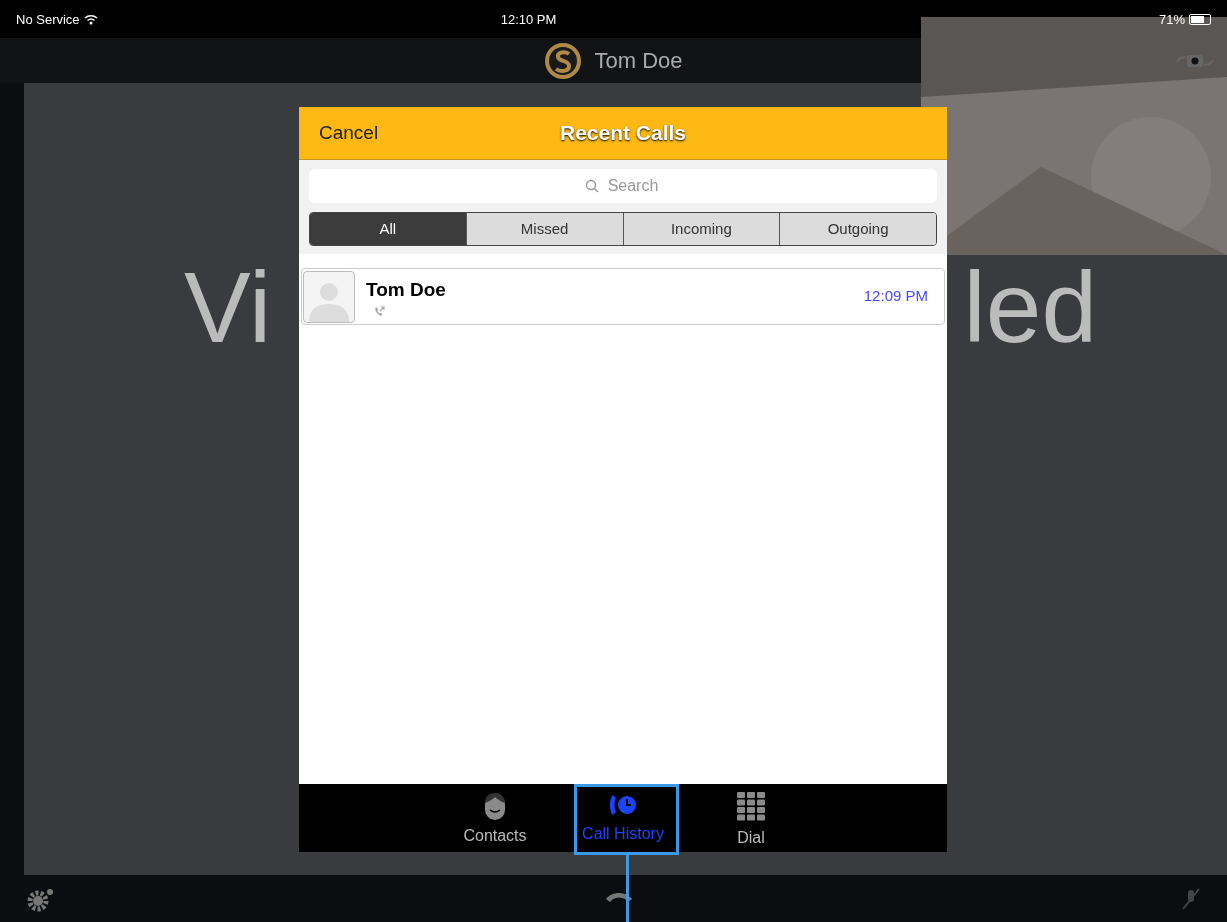 Image resolution: width=1227 pixels, height=922 pixels. I want to click on video-status-text: Vi, so click(228, 307).